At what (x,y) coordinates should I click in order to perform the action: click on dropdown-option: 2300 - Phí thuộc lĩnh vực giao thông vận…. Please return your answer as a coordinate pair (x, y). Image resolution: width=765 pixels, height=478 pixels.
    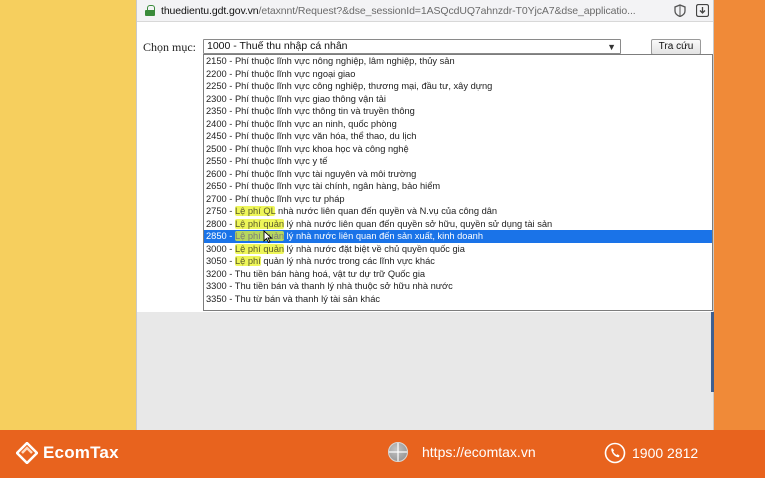
    Looking at the image, I should click on (458, 99).